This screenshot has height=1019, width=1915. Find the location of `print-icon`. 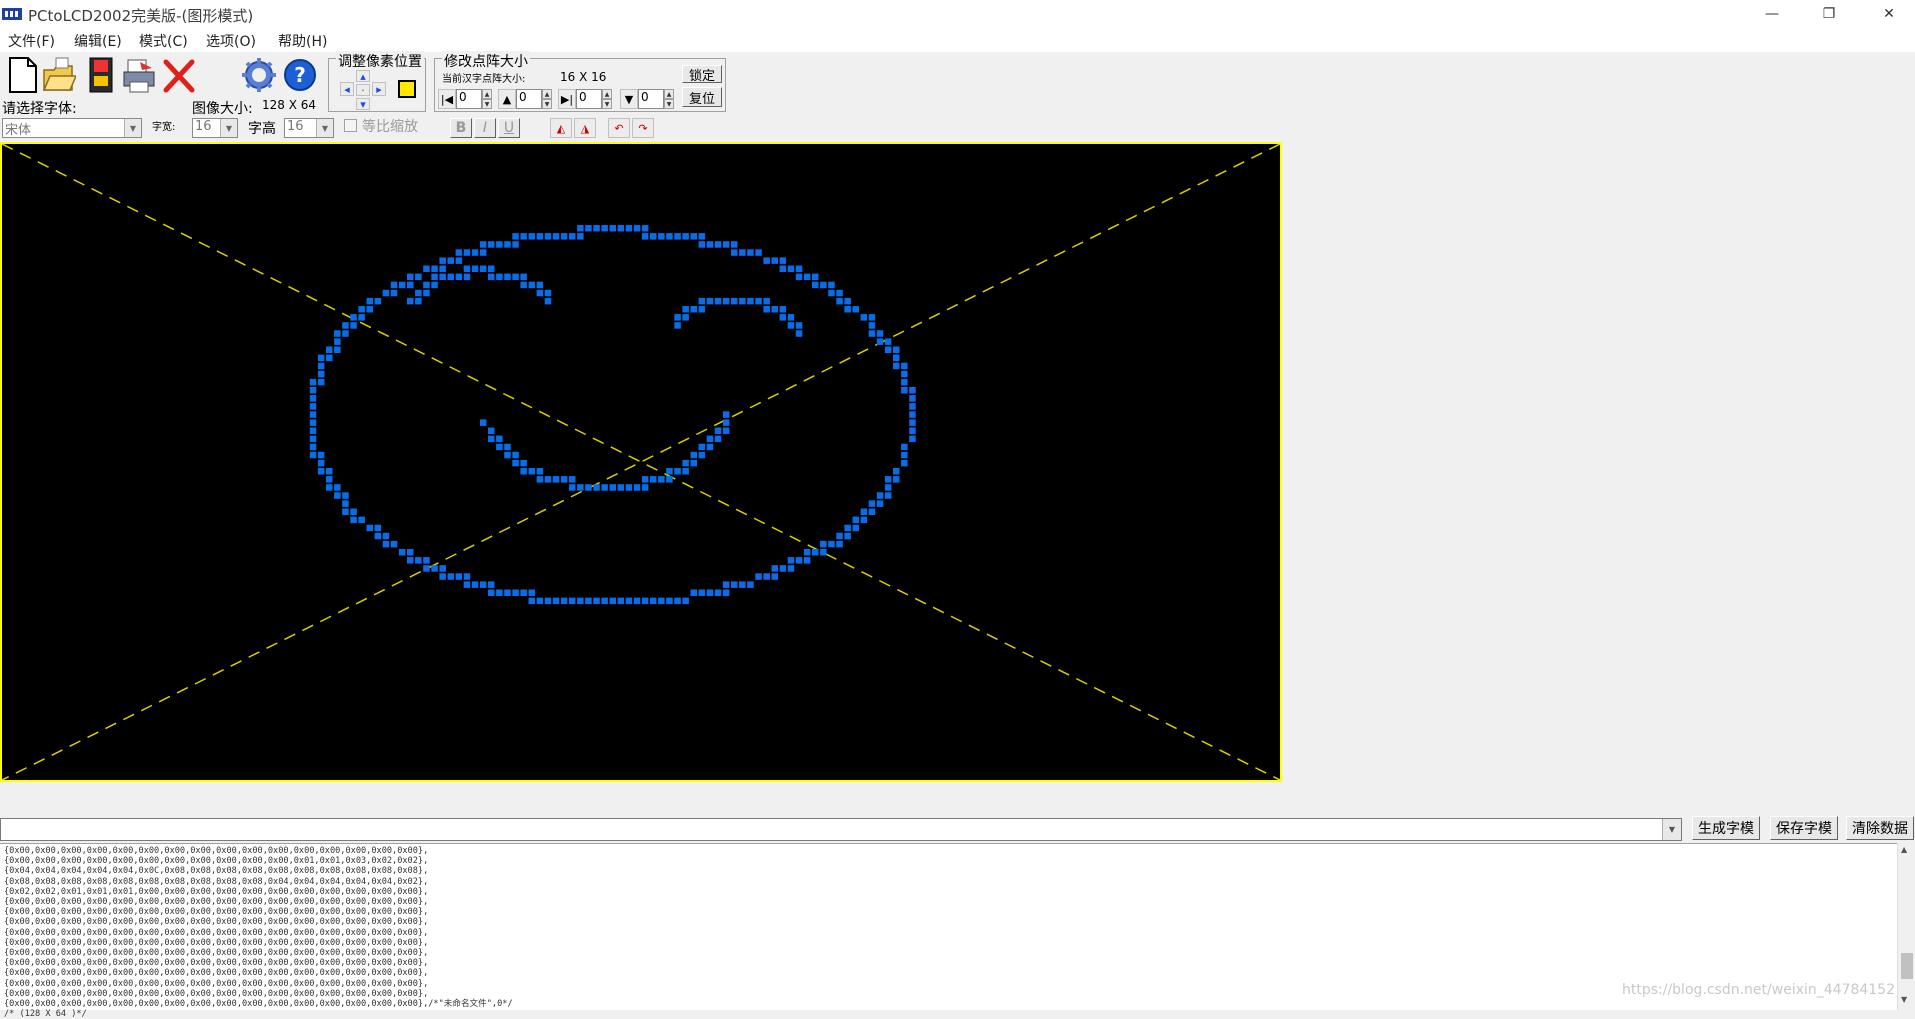

print-icon is located at coordinates (139, 75).